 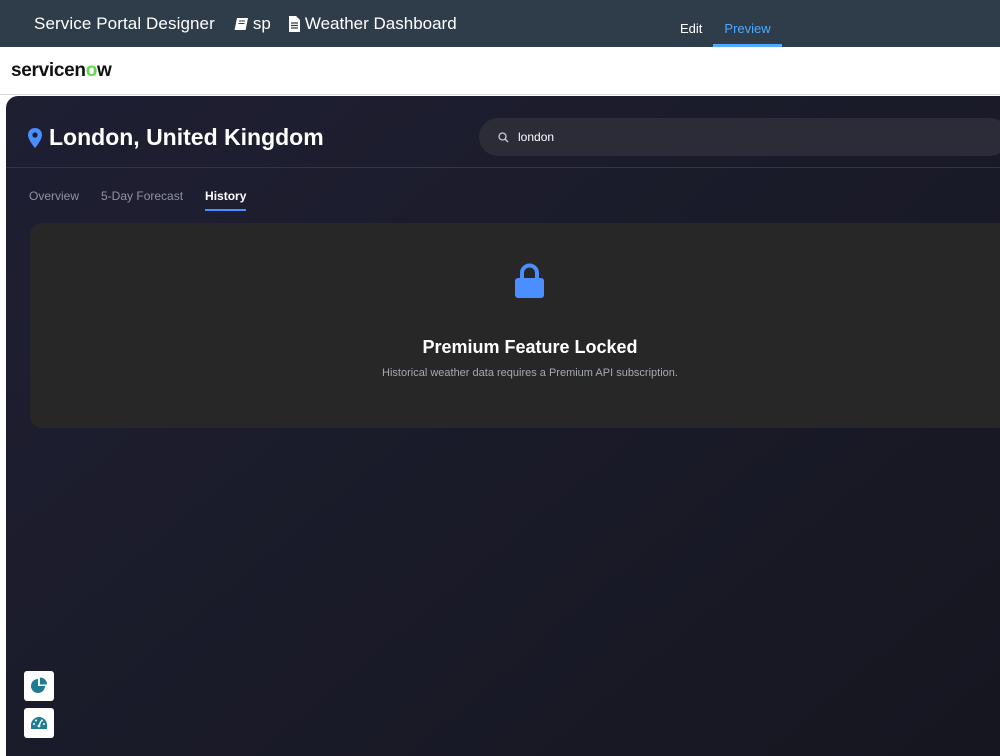 What do you see at coordinates (503, 136) in the screenshot?
I see `search-icon` at bounding box center [503, 136].